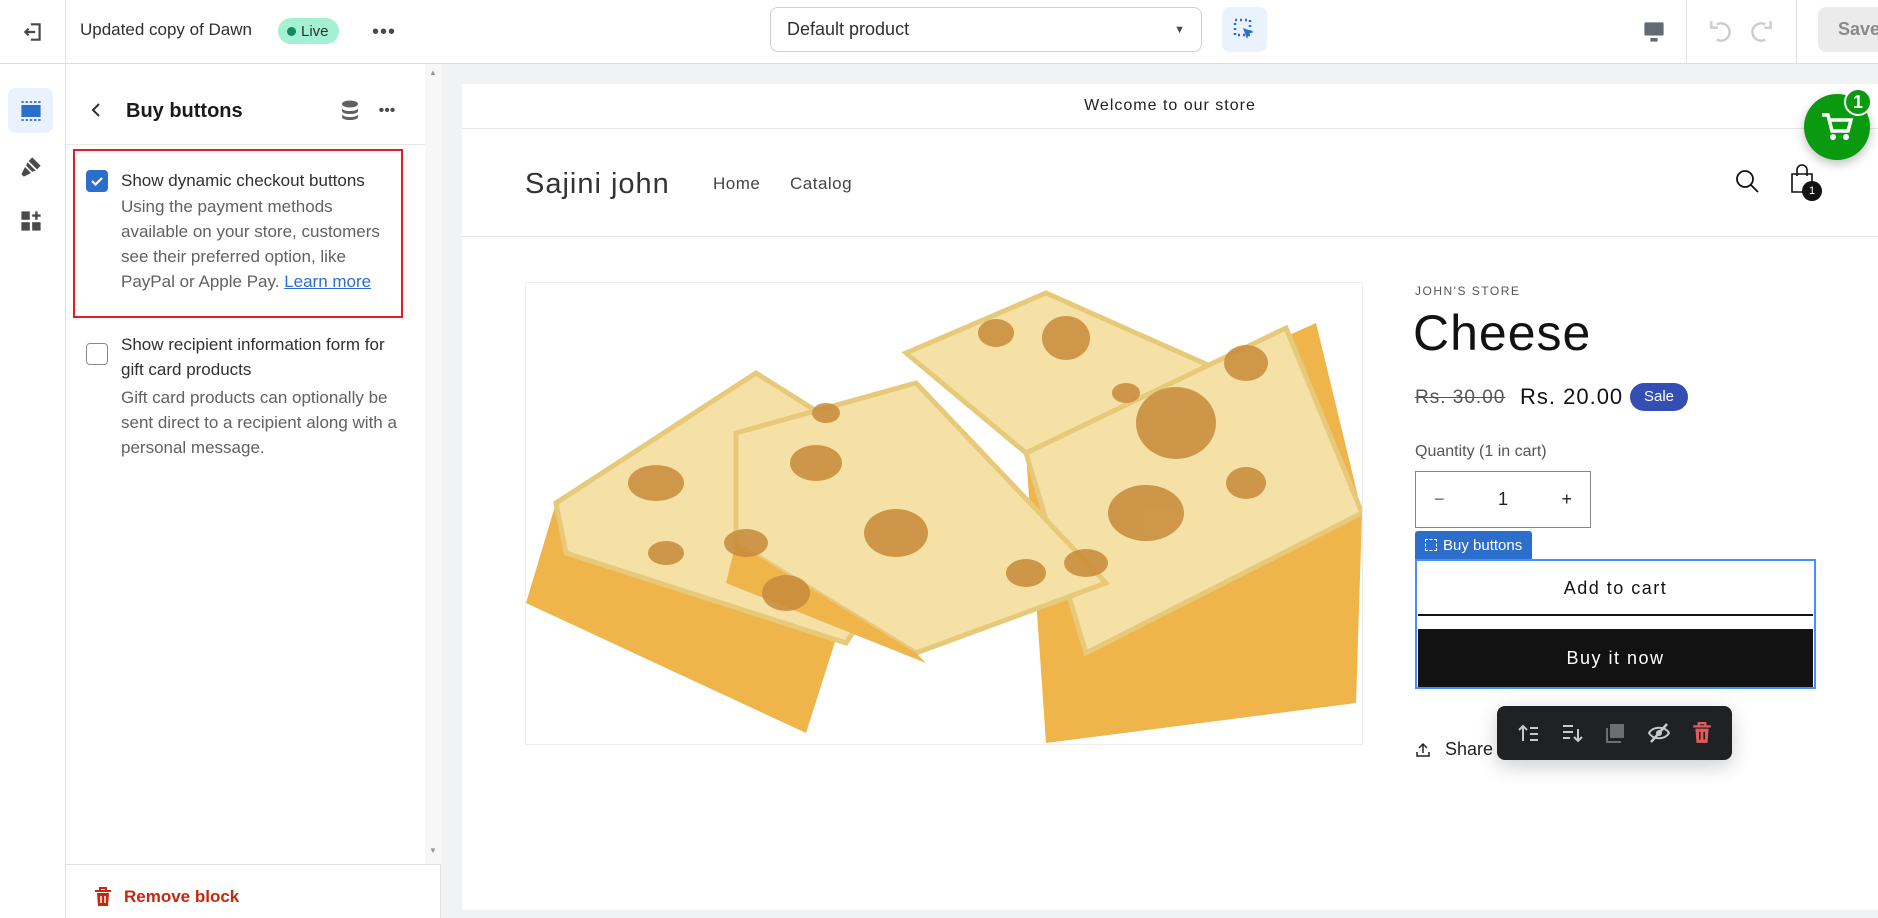  I want to click on theme-name: Updated copy of Dawn, so click(166, 29).